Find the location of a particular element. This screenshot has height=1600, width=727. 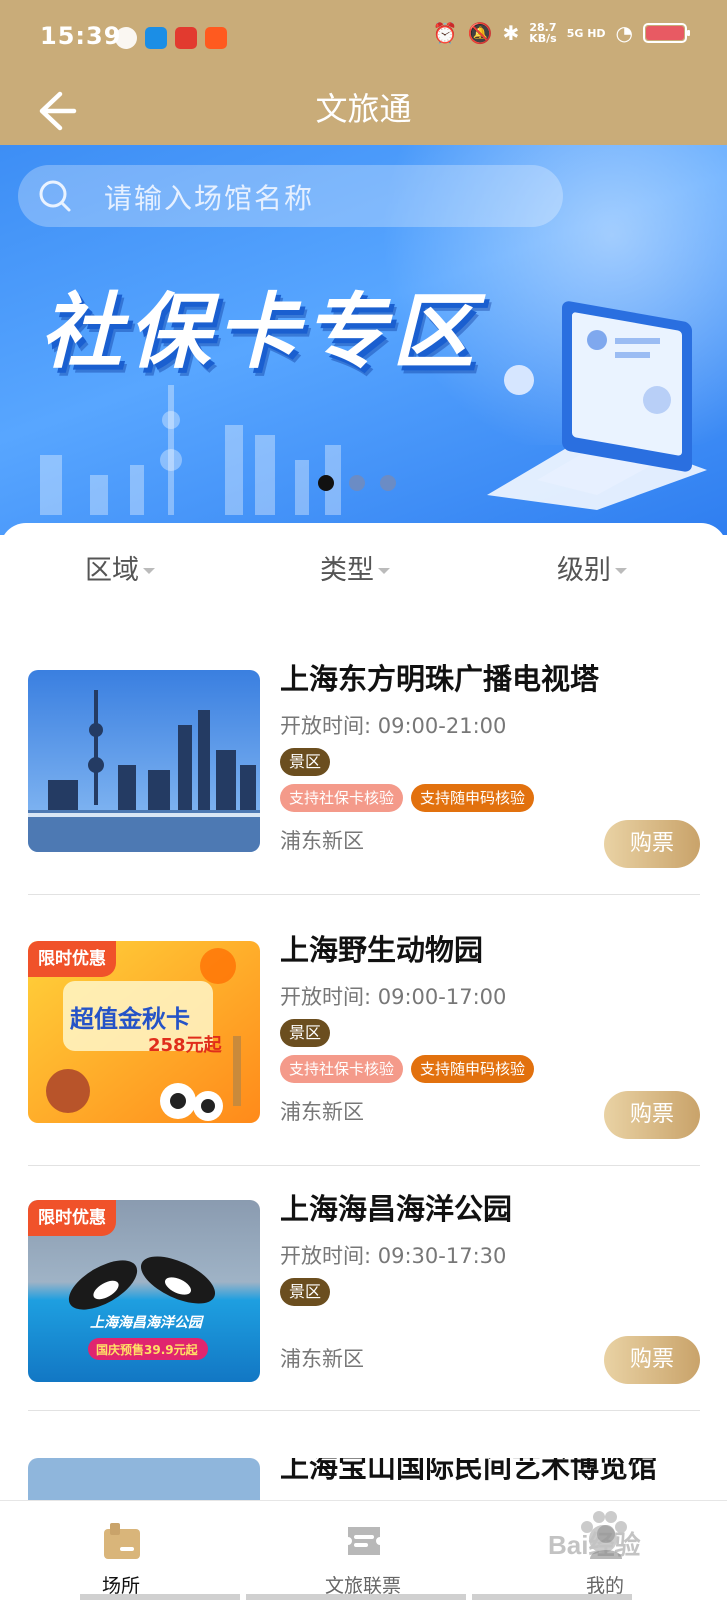

venue-name: 上海宝山国际民间艺术博览馆 is located at coordinates (468, 1472).